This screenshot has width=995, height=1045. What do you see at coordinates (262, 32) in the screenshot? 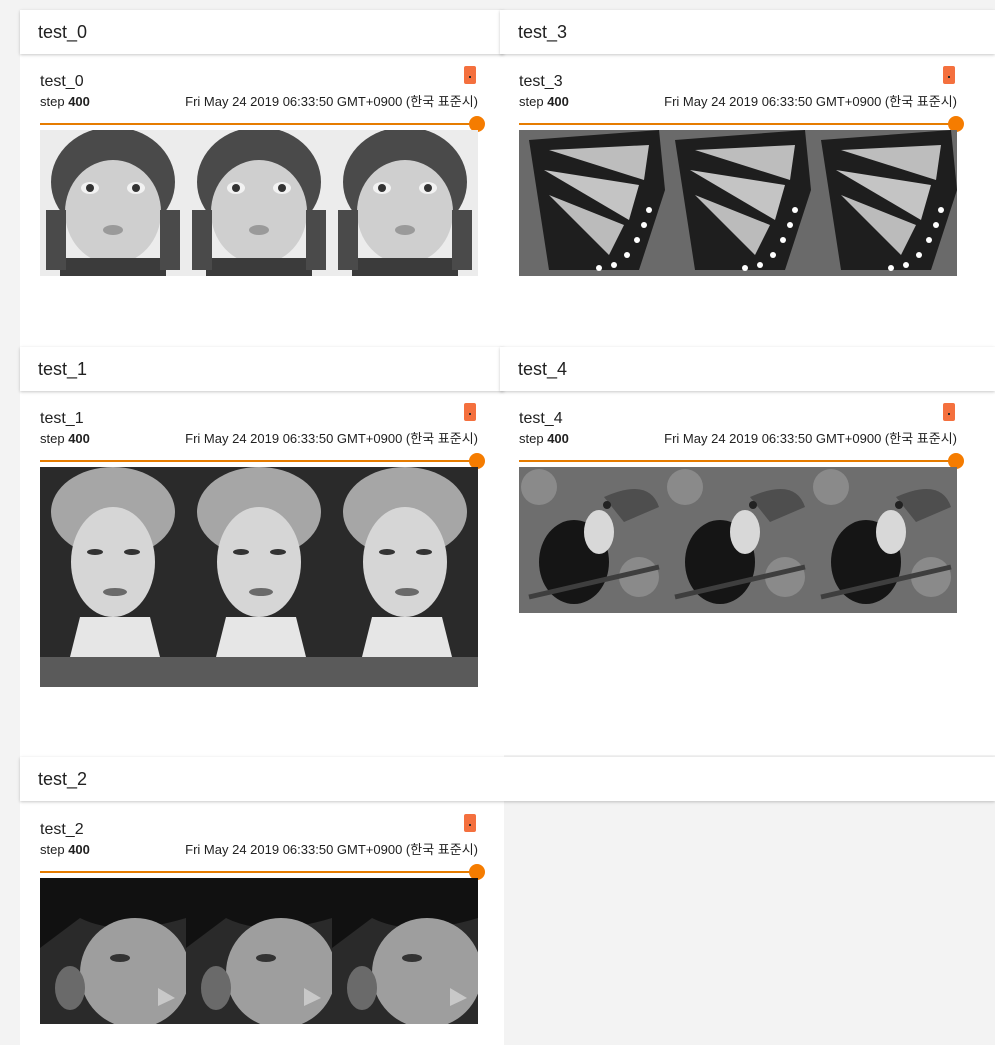
I see `category-header-test-0: test_0` at bounding box center [262, 32].